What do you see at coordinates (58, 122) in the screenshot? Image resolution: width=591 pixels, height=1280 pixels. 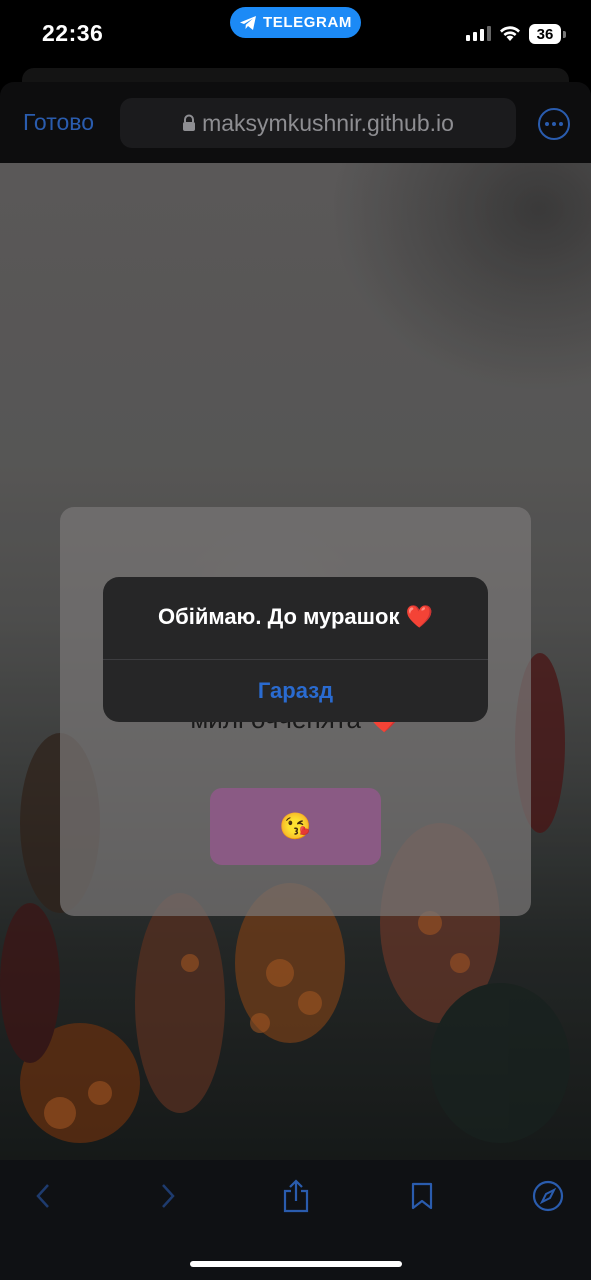 I see `done-button: Готово` at bounding box center [58, 122].